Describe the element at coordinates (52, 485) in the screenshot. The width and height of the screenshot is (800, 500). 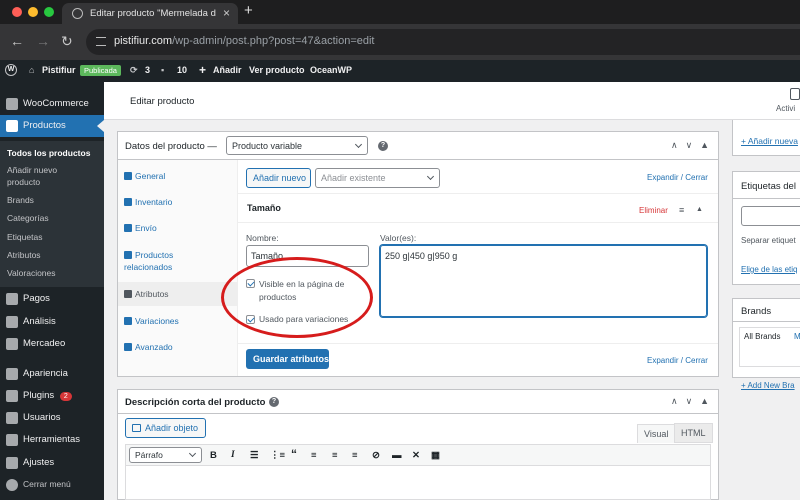
I see `collapse-menu-button: Cerrar menú` at that location.